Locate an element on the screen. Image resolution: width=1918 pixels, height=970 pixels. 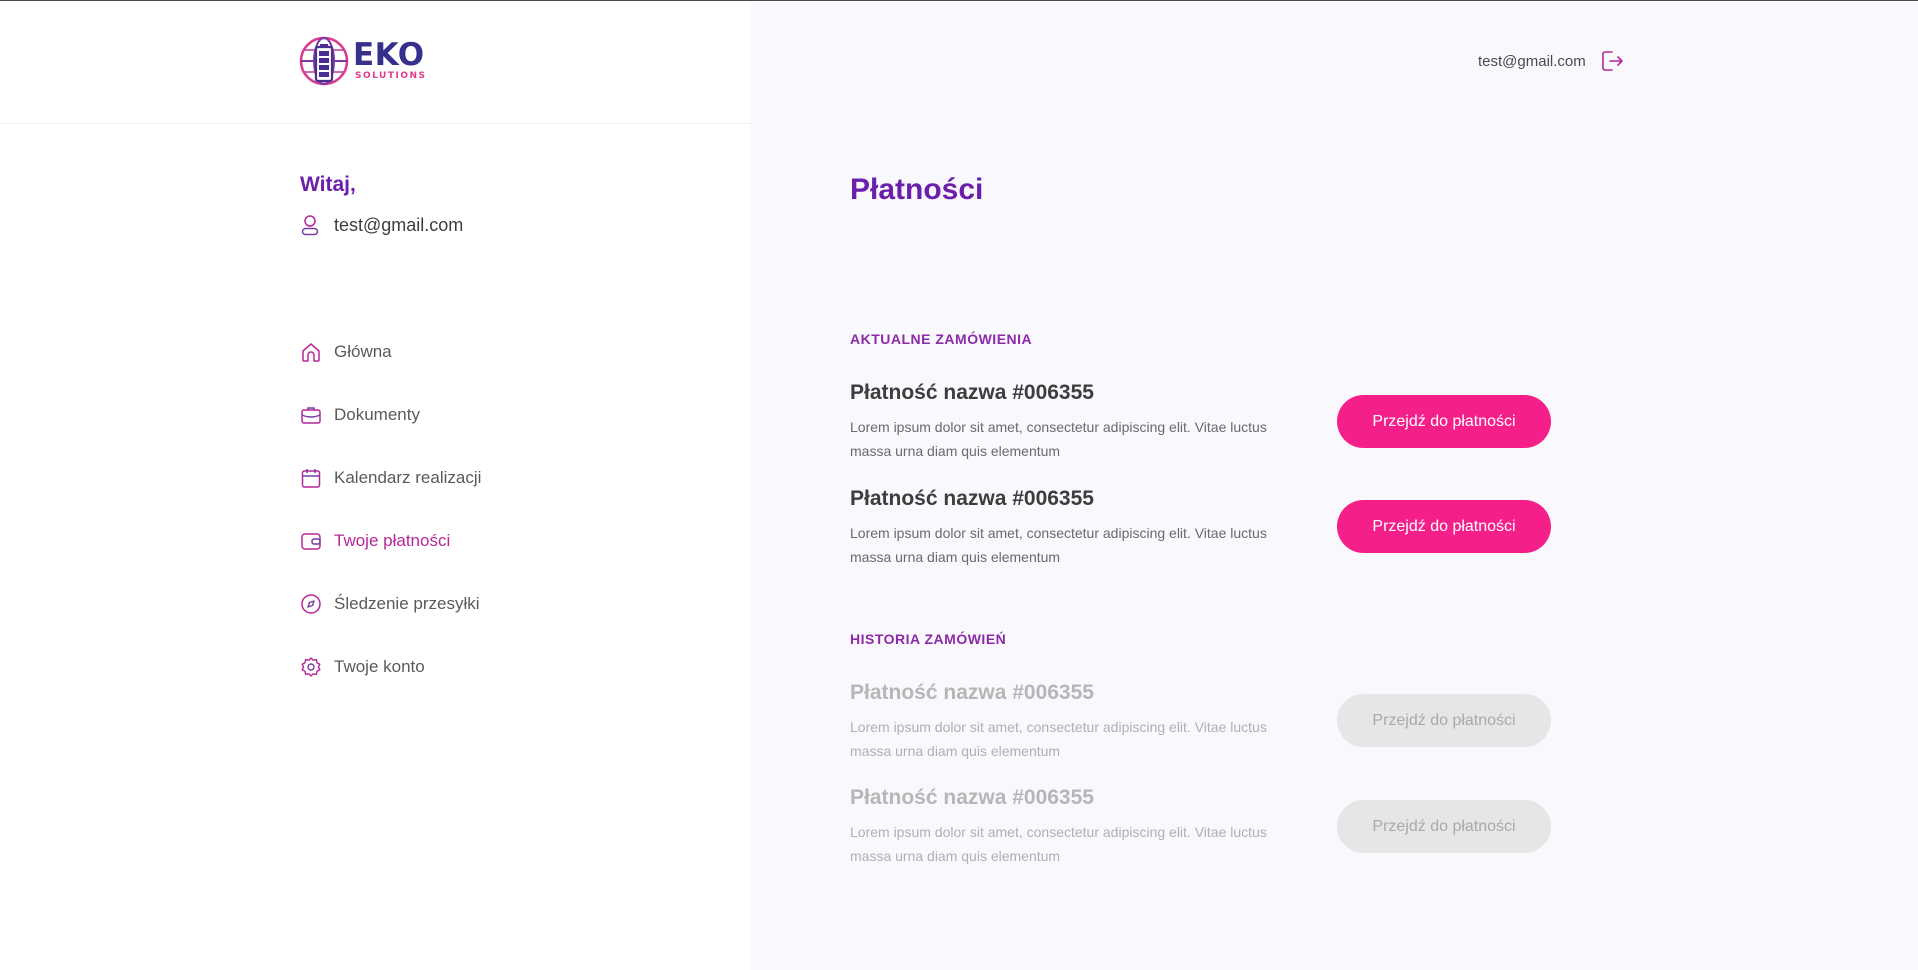
globe-battery-logo-icon is located at coordinates (324, 61).